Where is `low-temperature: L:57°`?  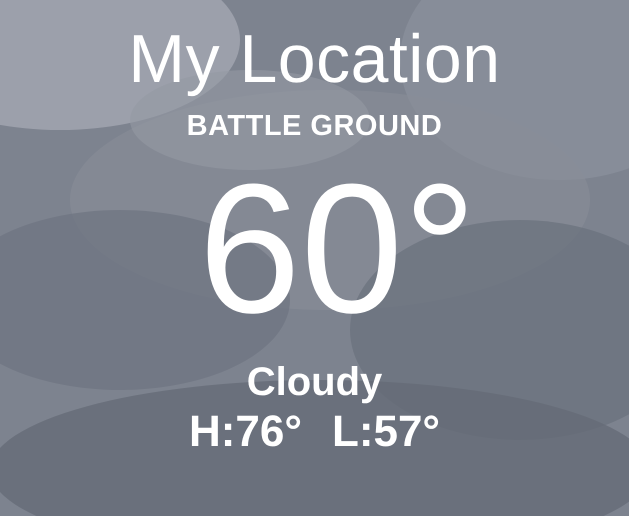 low-temperature: L:57° is located at coordinates (386, 432).